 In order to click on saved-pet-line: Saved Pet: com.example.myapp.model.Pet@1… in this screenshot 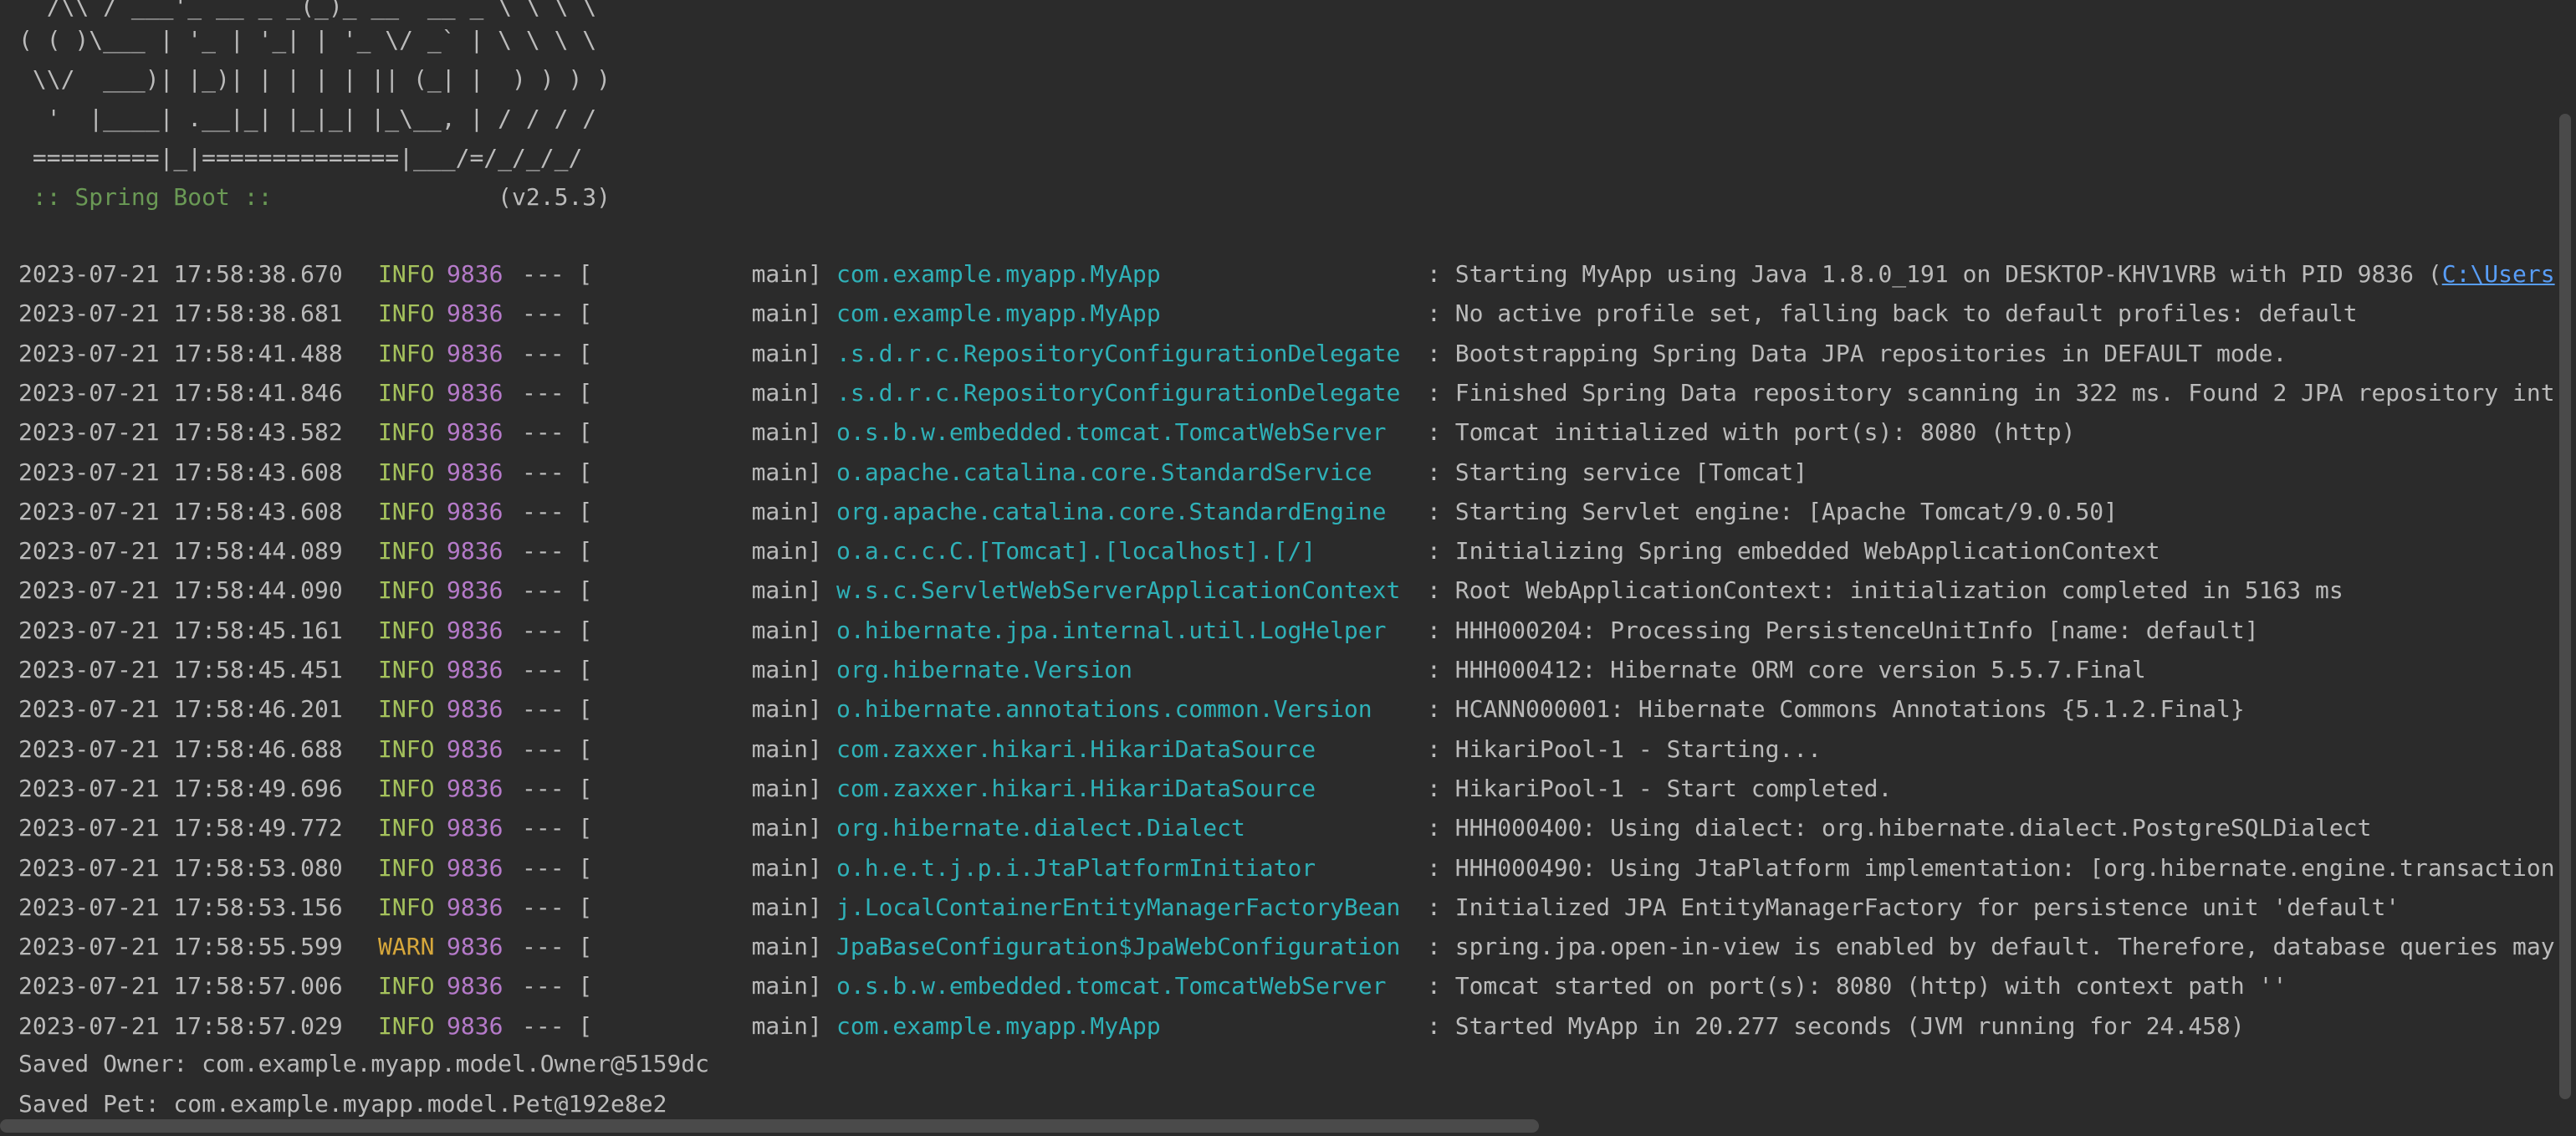, I will do `click(342, 1104)`.